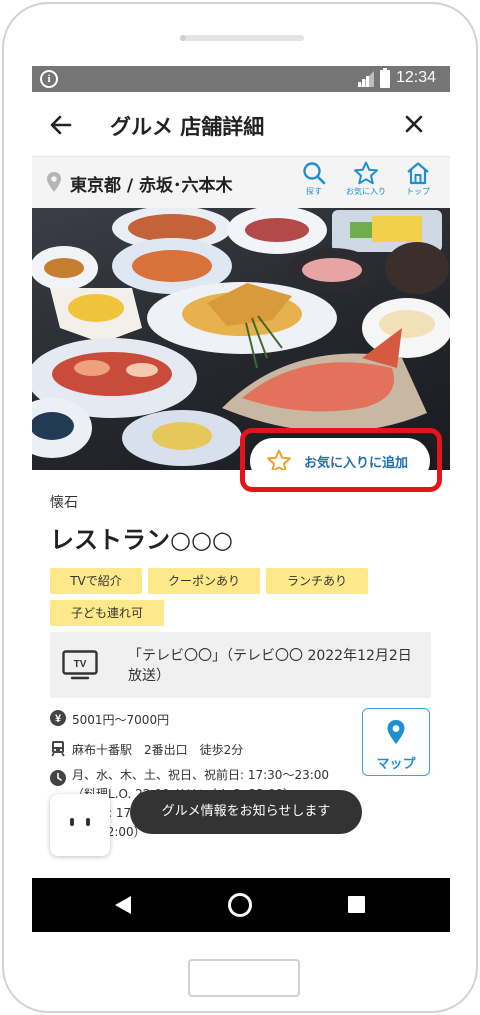  Describe the element at coordinates (72, 822) in the screenshot. I see `chat-eye-left` at that location.